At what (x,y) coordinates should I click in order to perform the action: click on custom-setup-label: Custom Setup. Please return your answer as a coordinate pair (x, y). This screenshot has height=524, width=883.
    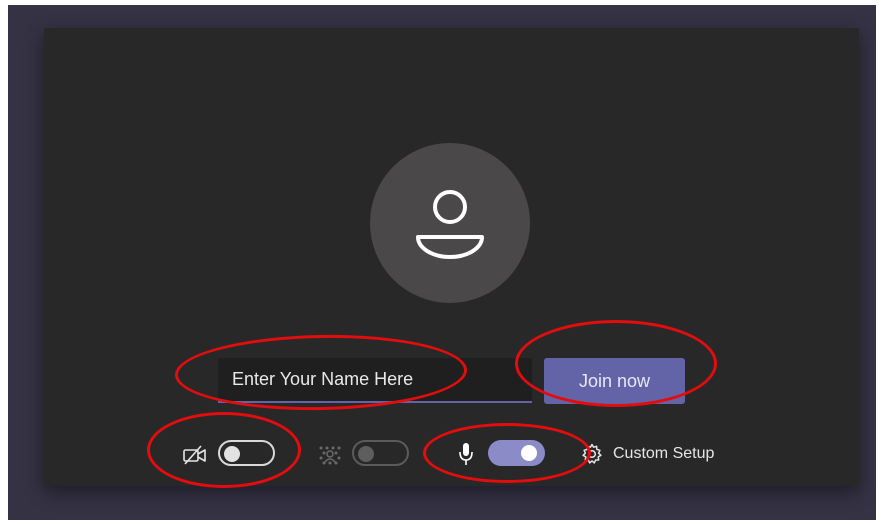
    Looking at the image, I should click on (664, 453).